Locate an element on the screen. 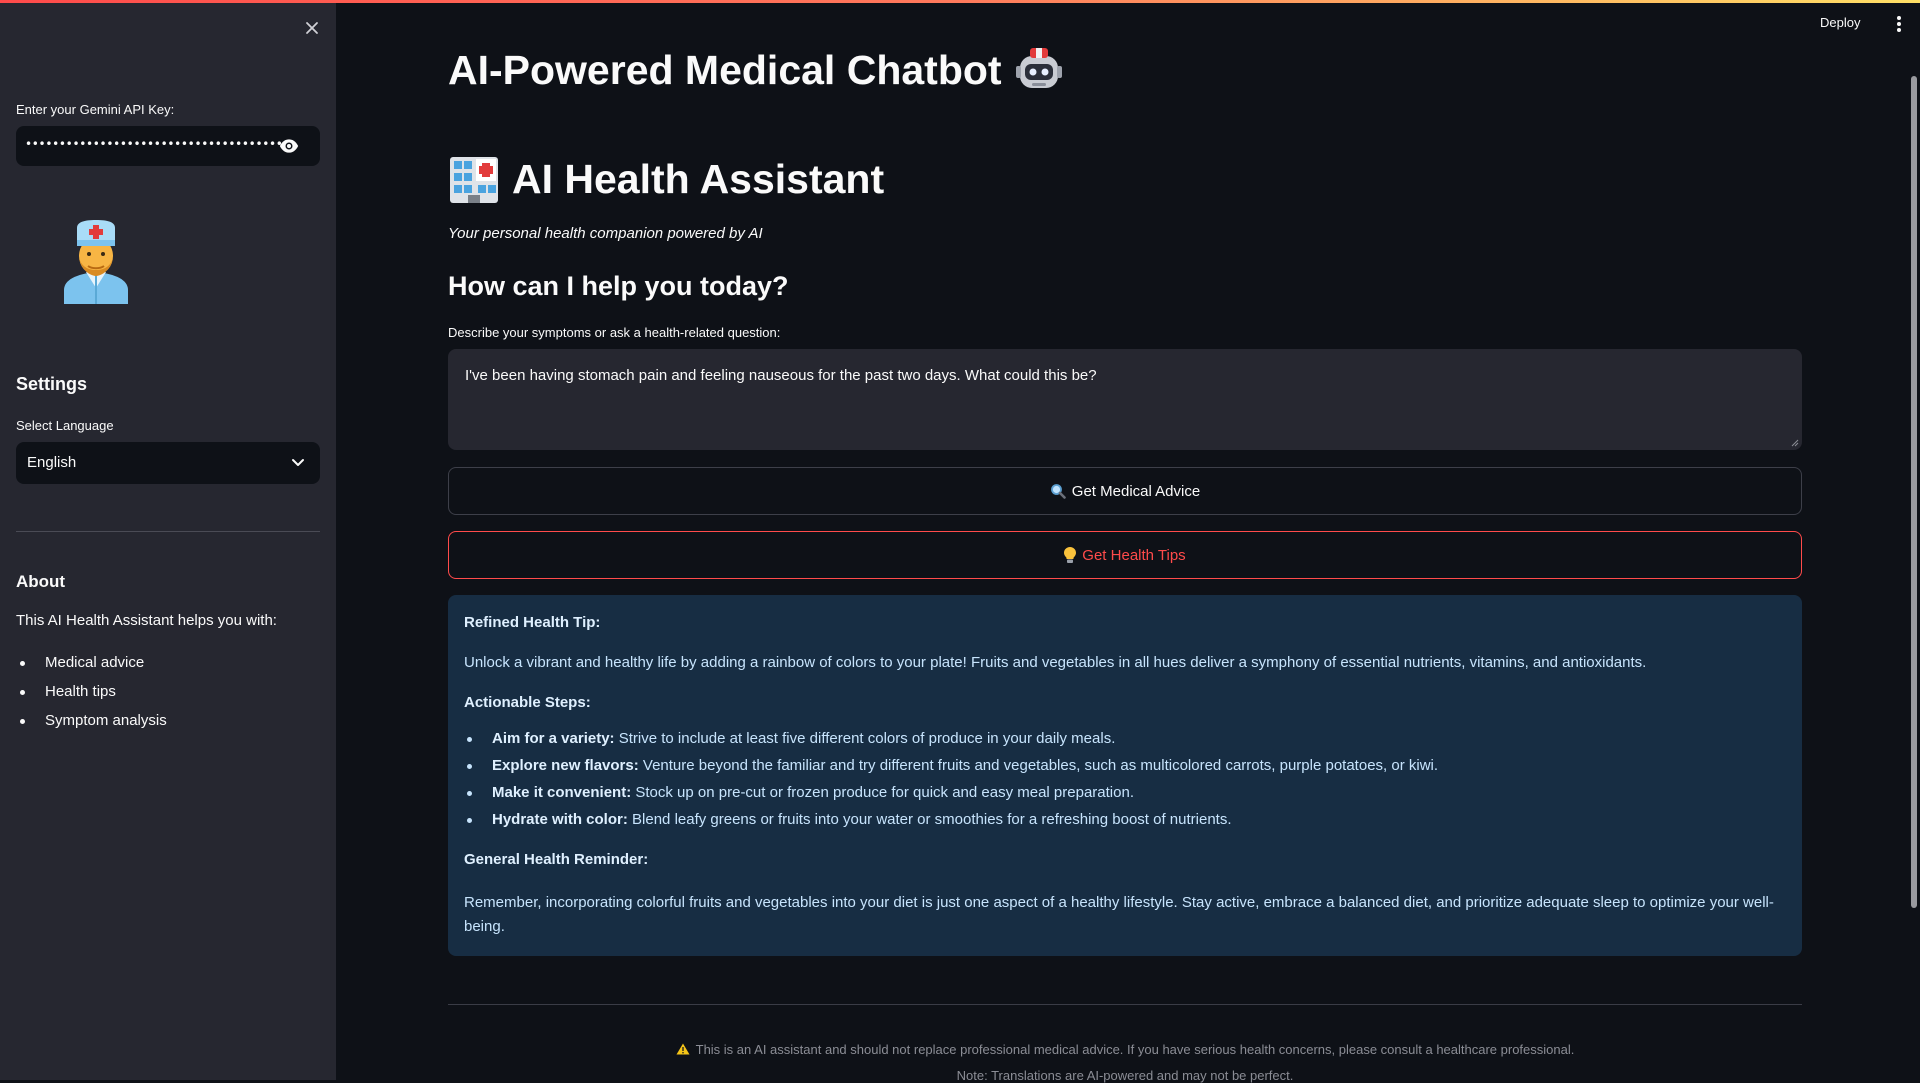 This screenshot has width=1920, height=1083. steps-heading: Actionable Steps: is located at coordinates (527, 702).